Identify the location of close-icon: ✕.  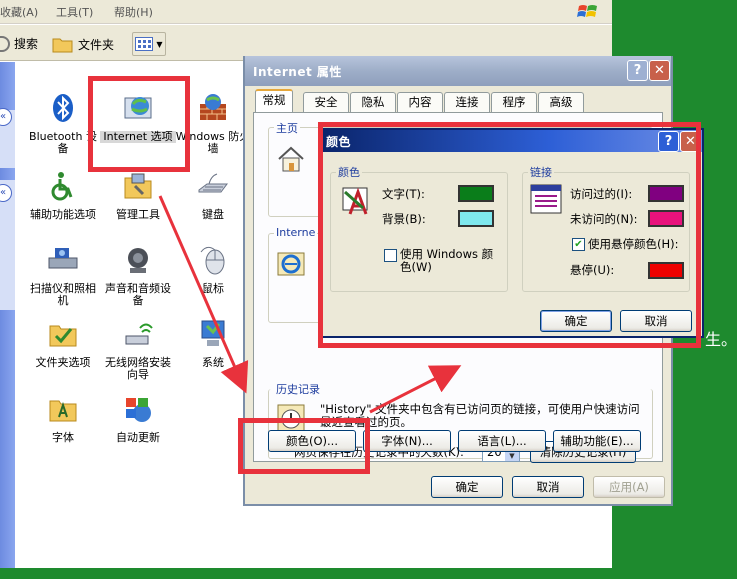
(659, 70).